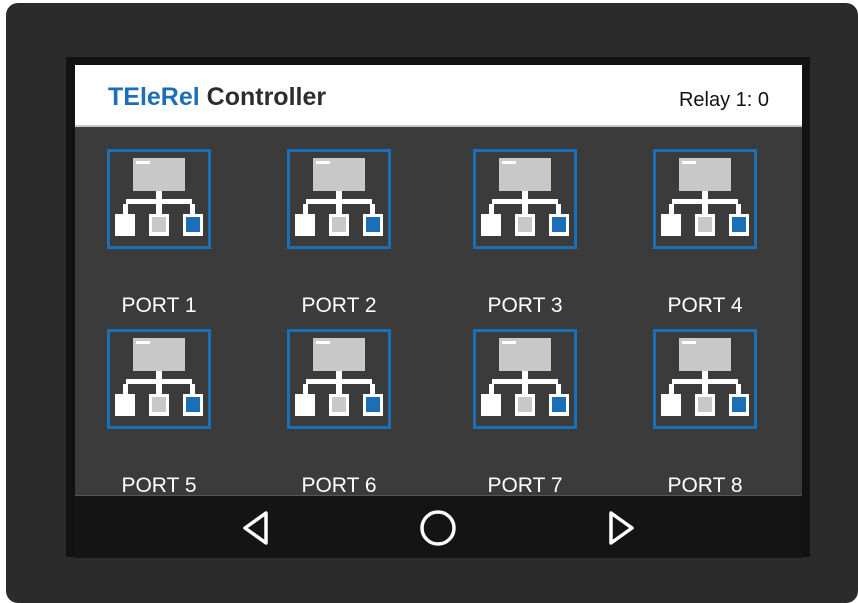  Describe the element at coordinates (438, 96) in the screenshot. I see `header-bar: TEleRel Controller Relay 1: 0` at that location.